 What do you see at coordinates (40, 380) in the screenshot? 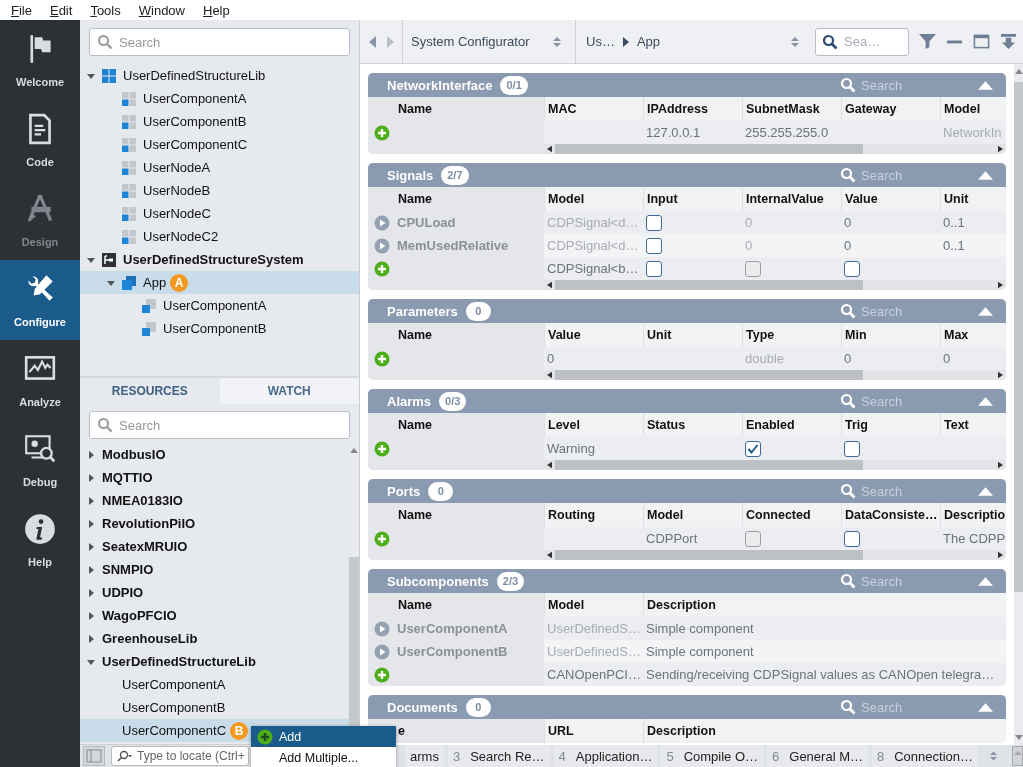
I see `nav-item: Analyze` at bounding box center [40, 380].